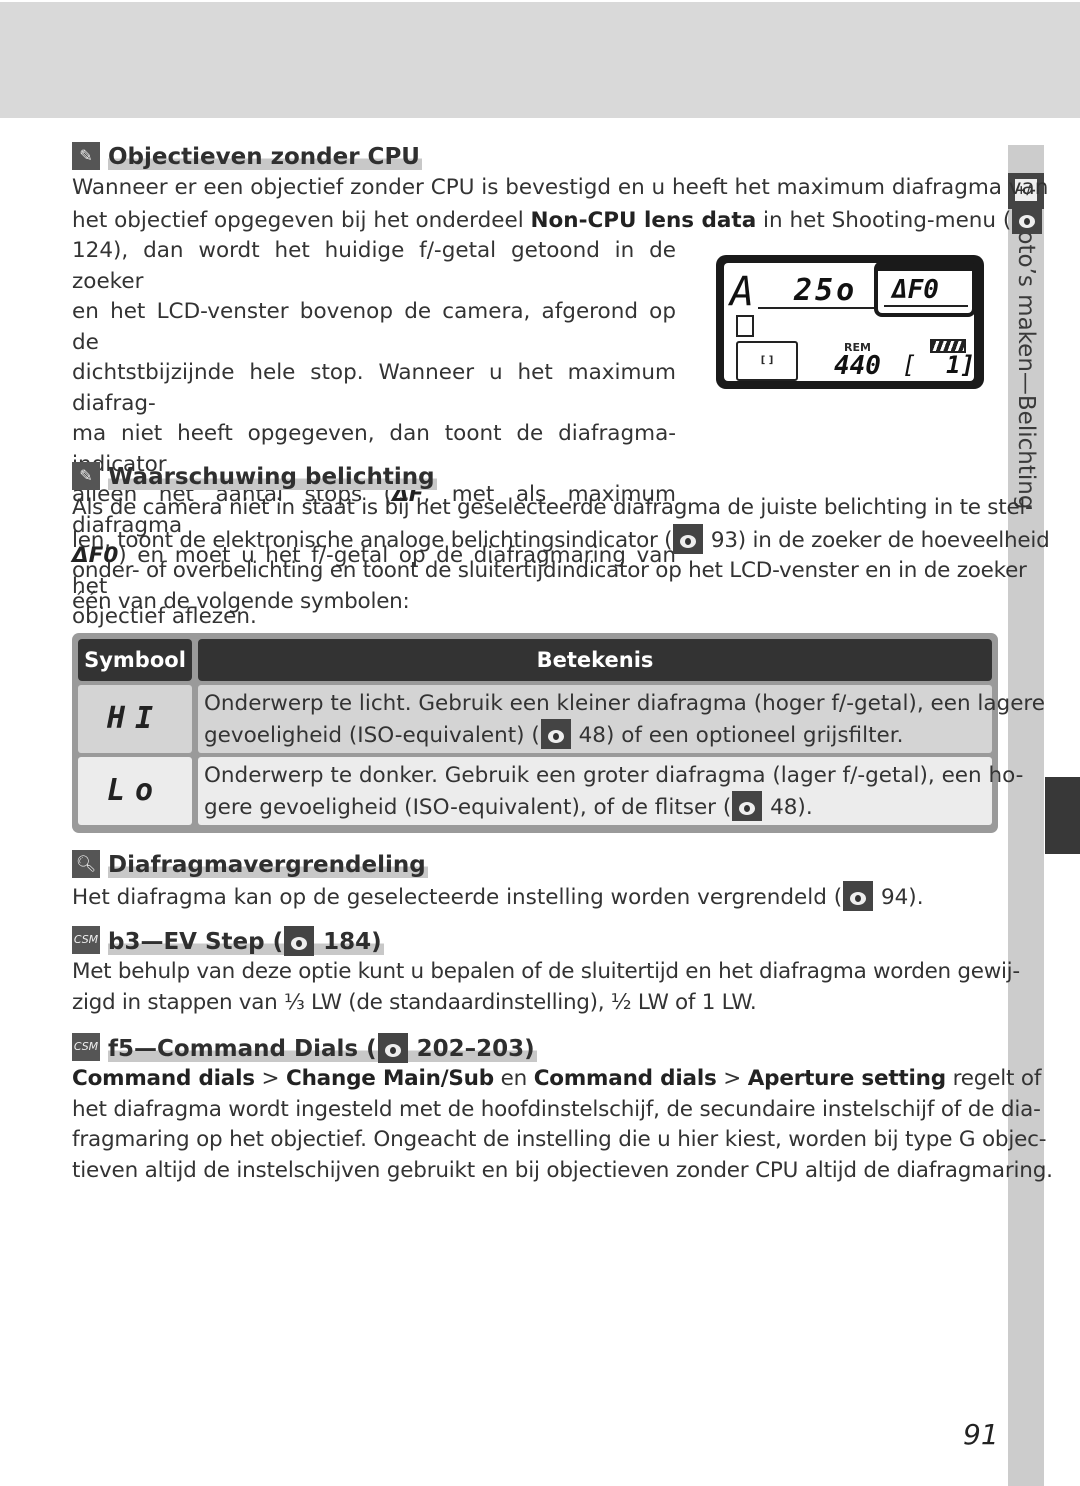 The width and height of the screenshot is (1080, 1486). I want to click on lcd-mode: A, so click(742, 292).